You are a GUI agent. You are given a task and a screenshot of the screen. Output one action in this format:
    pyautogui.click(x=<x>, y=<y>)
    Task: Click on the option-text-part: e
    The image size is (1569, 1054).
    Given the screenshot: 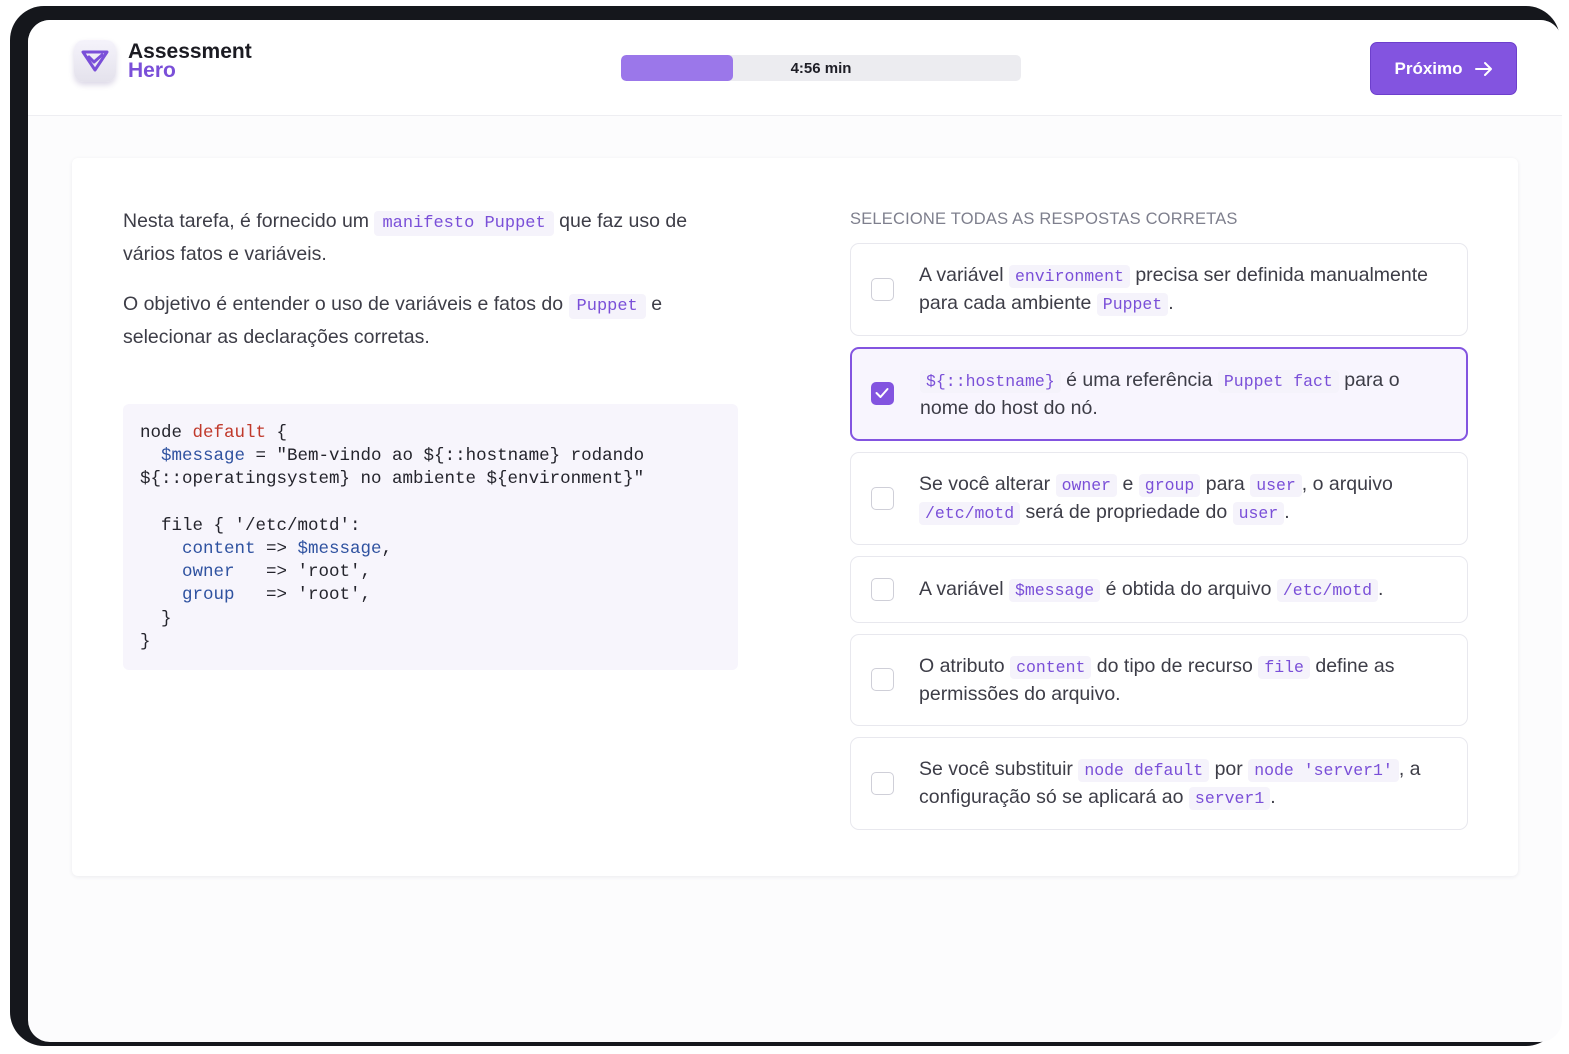 What is the action you would take?
    pyautogui.click(x=1128, y=483)
    